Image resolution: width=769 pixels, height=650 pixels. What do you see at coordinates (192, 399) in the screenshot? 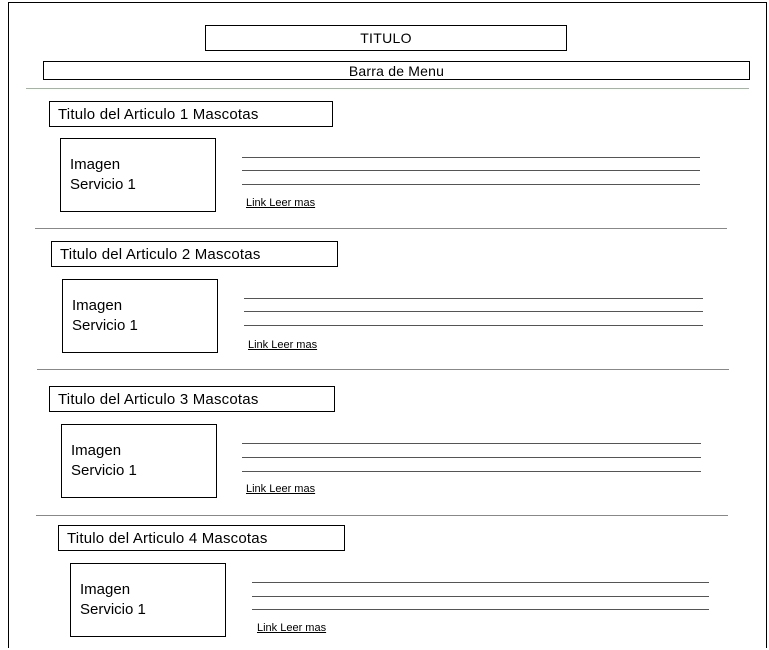
I see `article-title: Titulo del Articulo 3 Mascotas` at bounding box center [192, 399].